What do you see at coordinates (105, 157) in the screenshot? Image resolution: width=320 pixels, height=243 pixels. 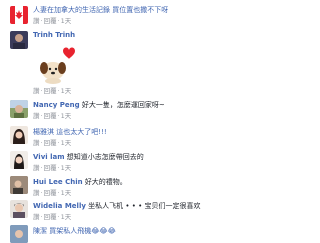 I see `comment-text: 想知道小志怎麼帶回去的` at bounding box center [105, 157].